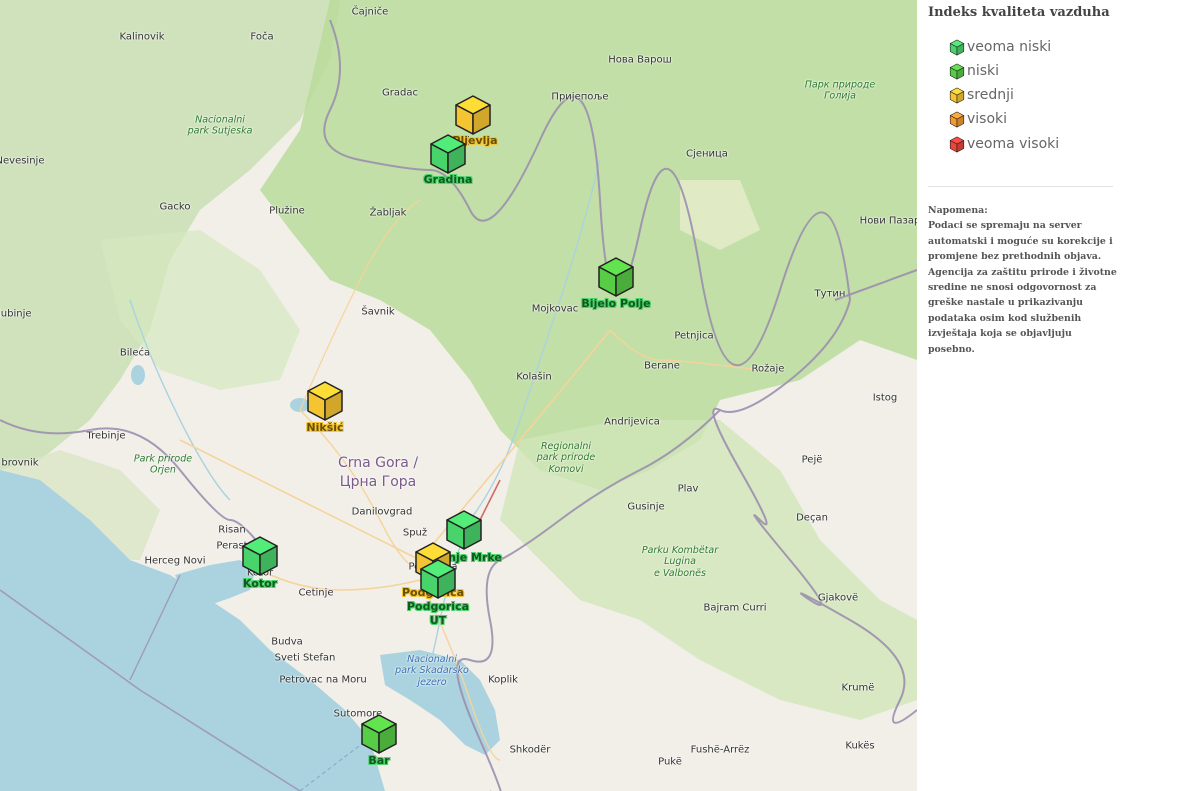 The image size is (1178, 791). Describe the element at coordinates (640, 60) in the screenshot. I see `place-label-nova-varos: Нова Варош` at that location.